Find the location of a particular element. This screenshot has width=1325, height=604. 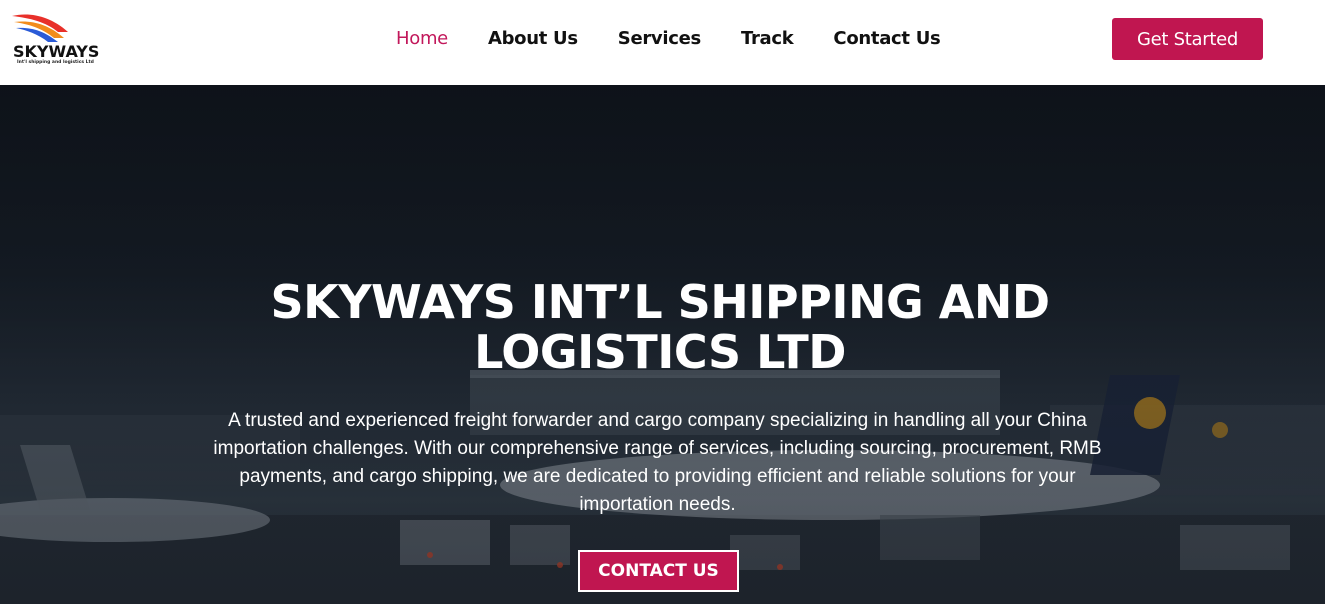

nav-about-us: About Us is located at coordinates (533, 39).